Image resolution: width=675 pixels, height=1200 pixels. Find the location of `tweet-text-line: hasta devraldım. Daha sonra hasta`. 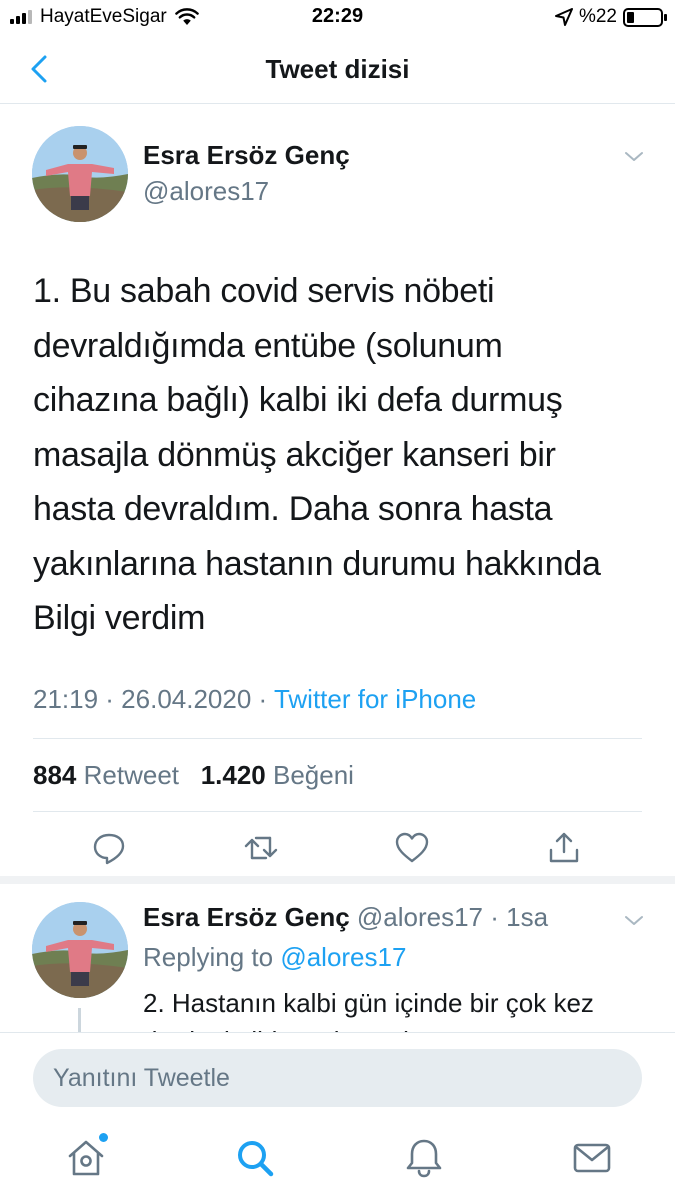

tweet-text-line: hasta devraldım. Daha sonra hasta is located at coordinates (293, 509).